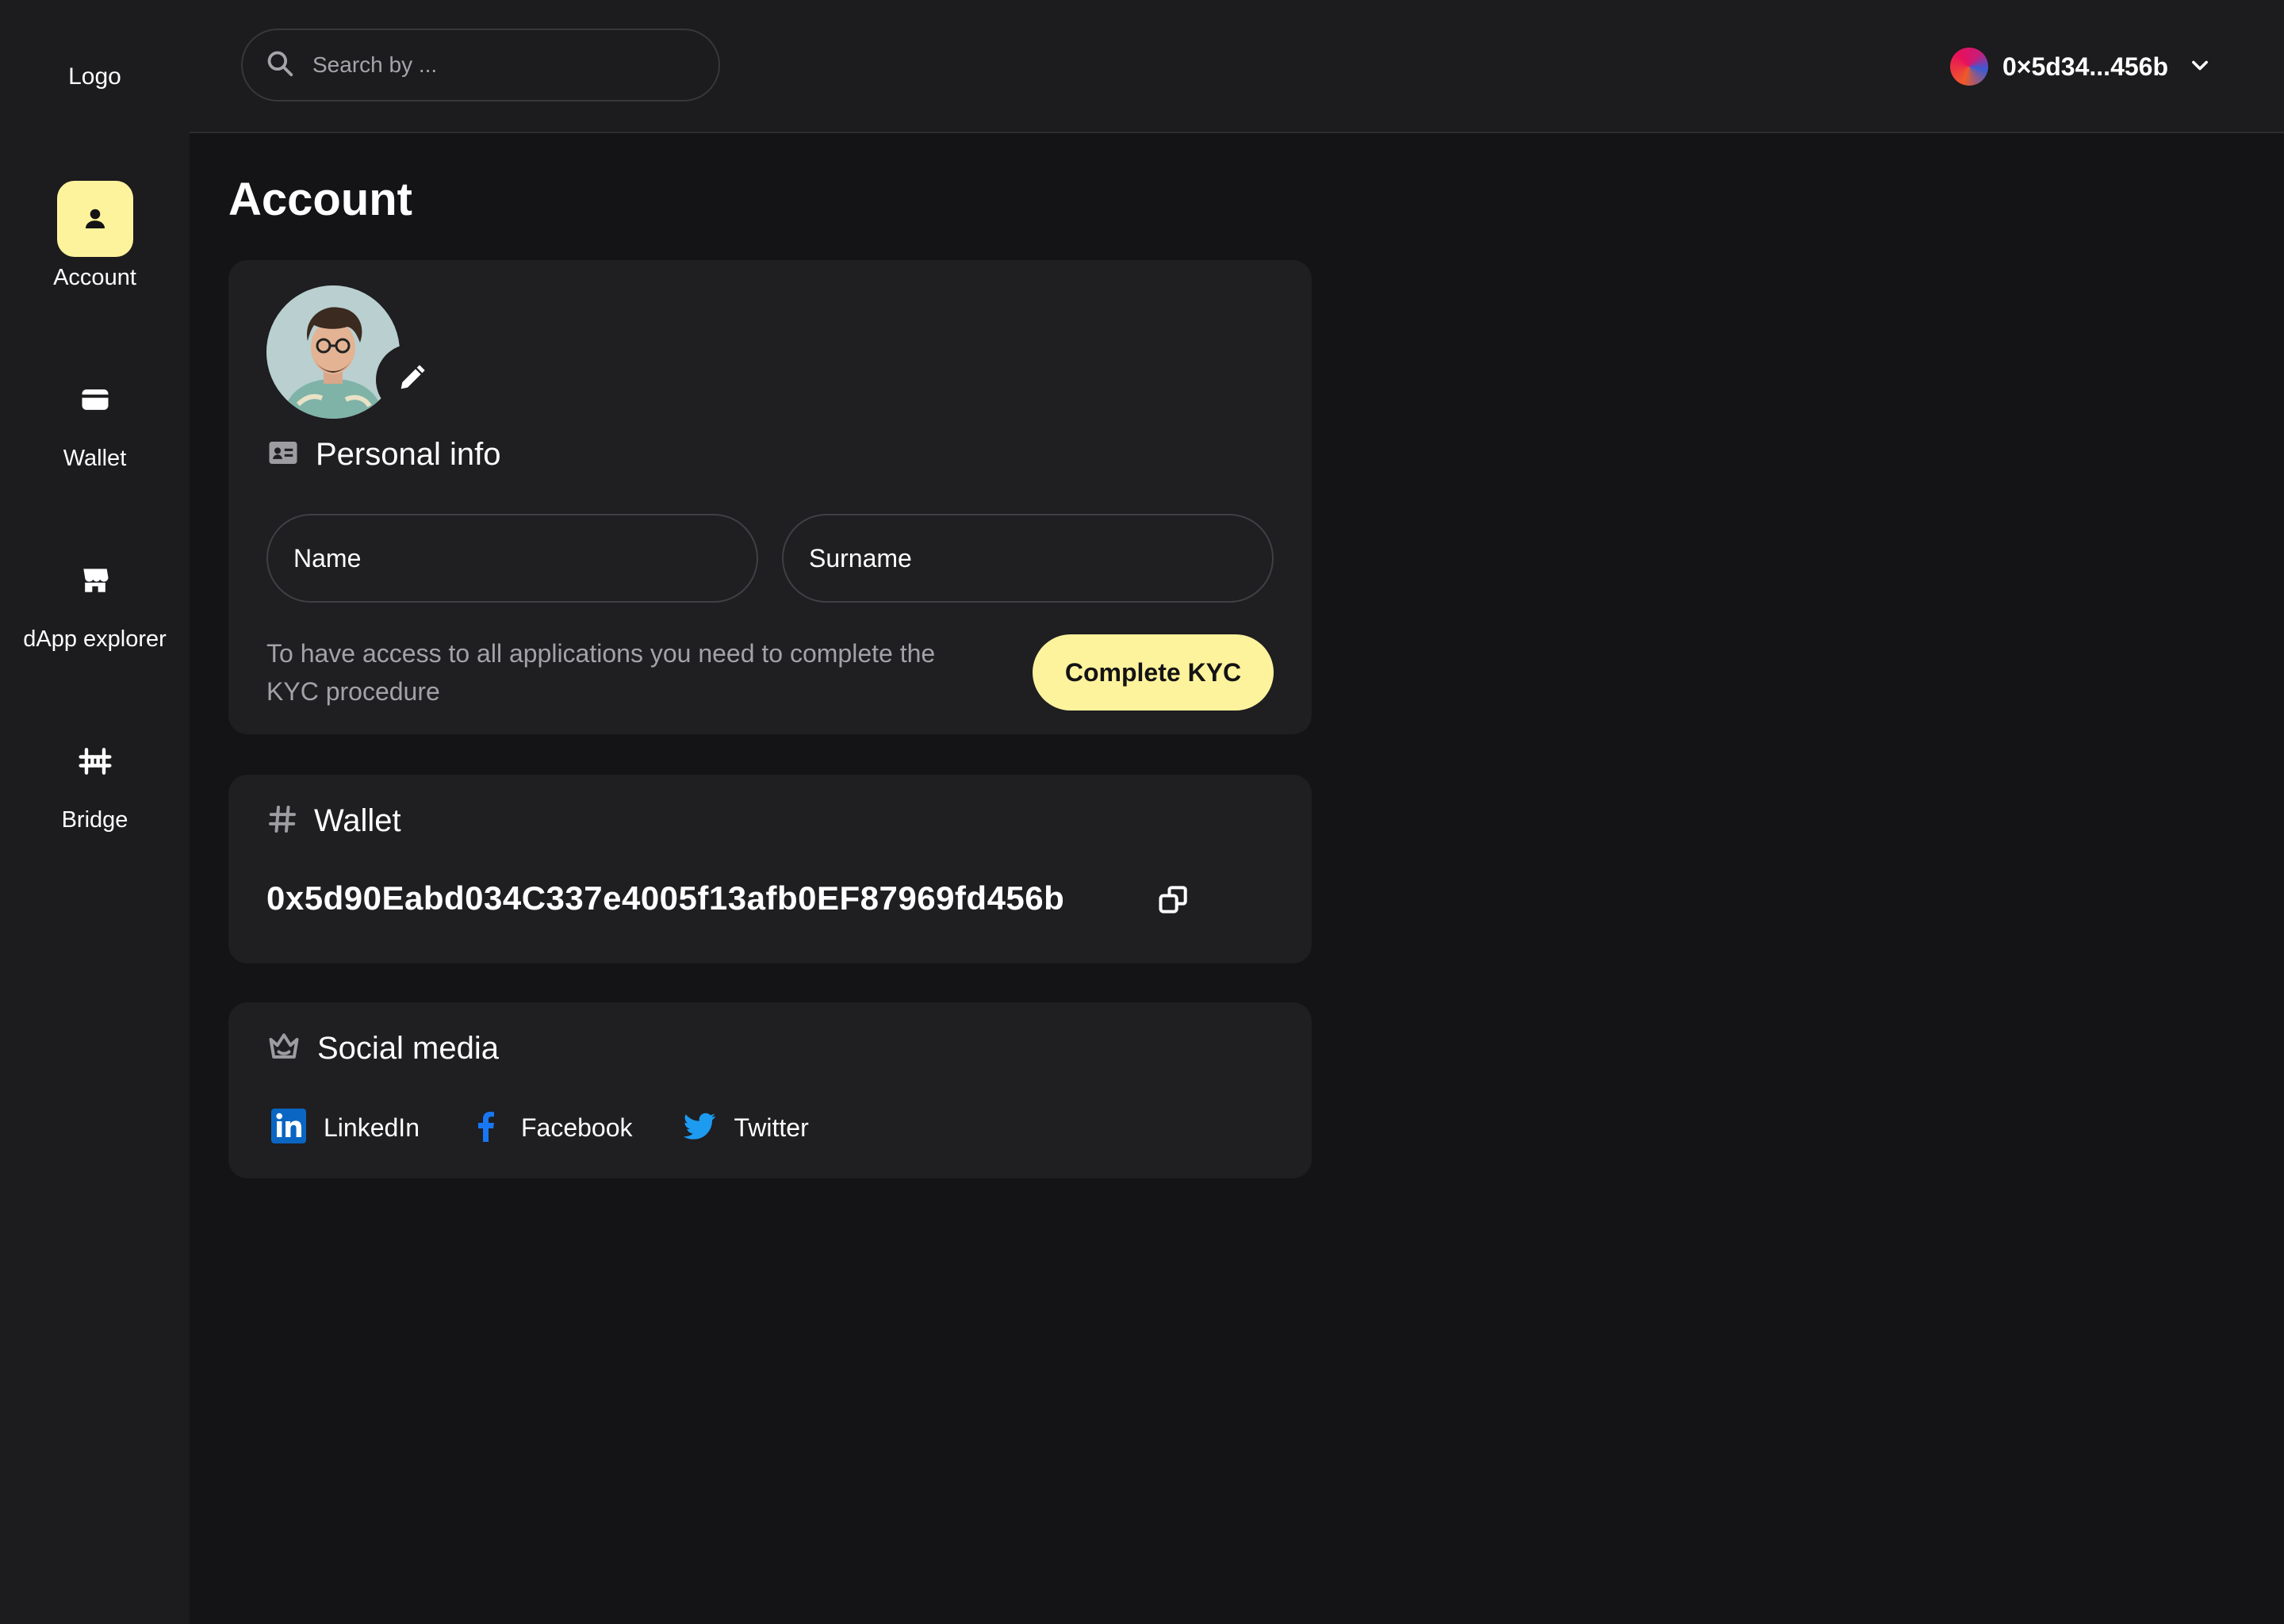 This screenshot has height=1624, width=2284. What do you see at coordinates (333, 352) in the screenshot?
I see `profile-avatar` at bounding box center [333, 352].